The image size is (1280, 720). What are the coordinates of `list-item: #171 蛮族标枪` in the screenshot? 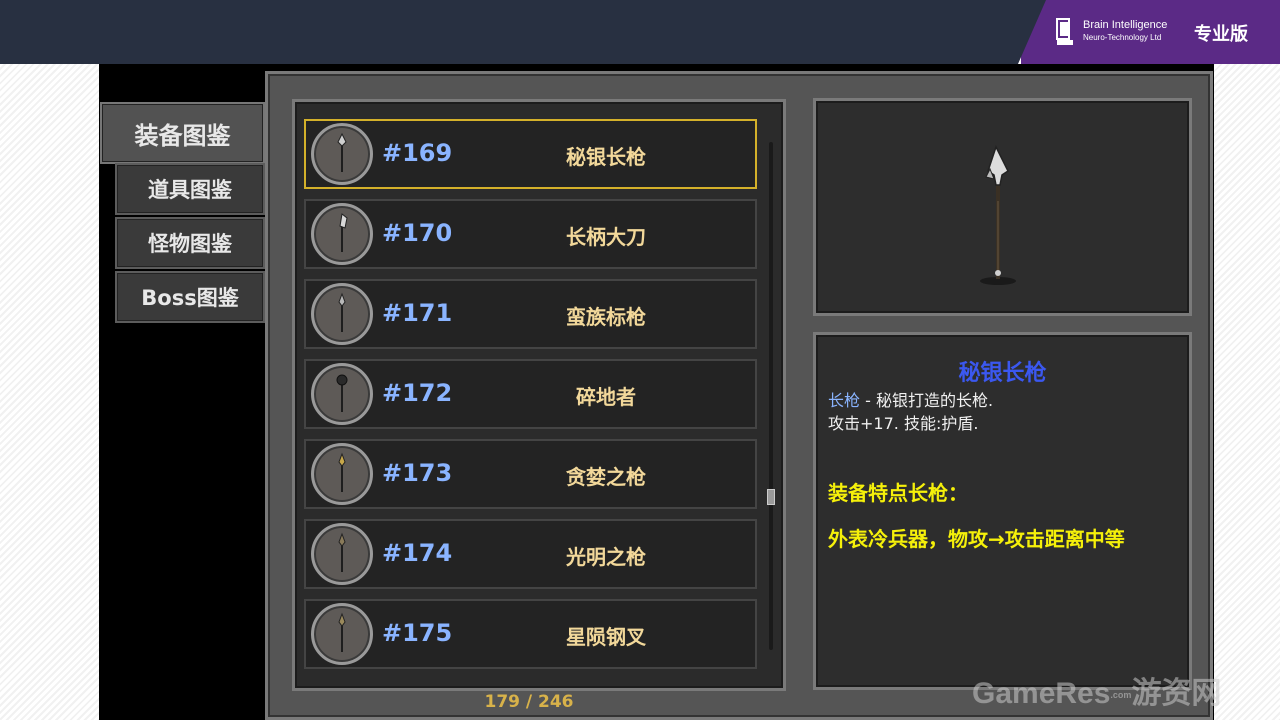 It's located at (530, 314).